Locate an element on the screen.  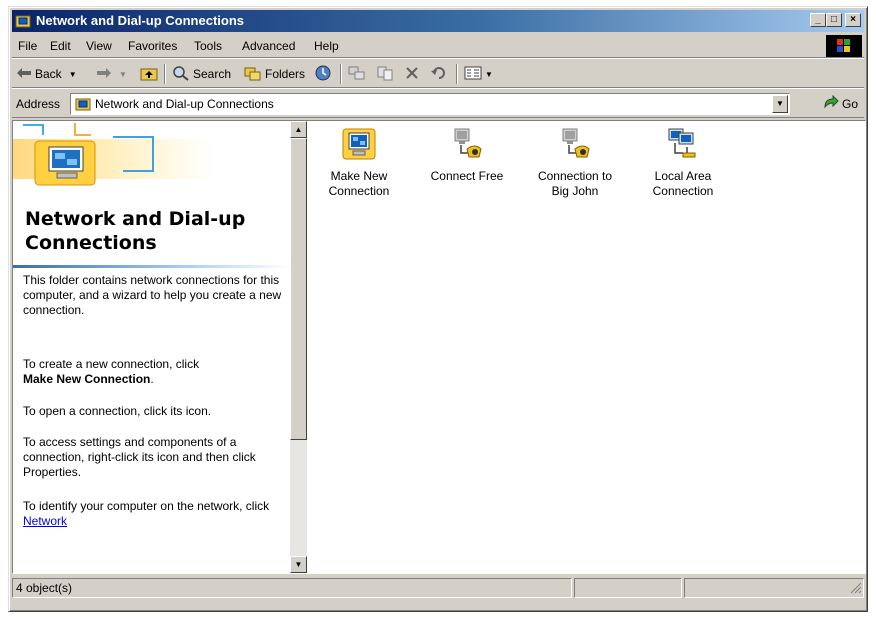
back-button: Back ▼ is located at coordinates (46, 74).